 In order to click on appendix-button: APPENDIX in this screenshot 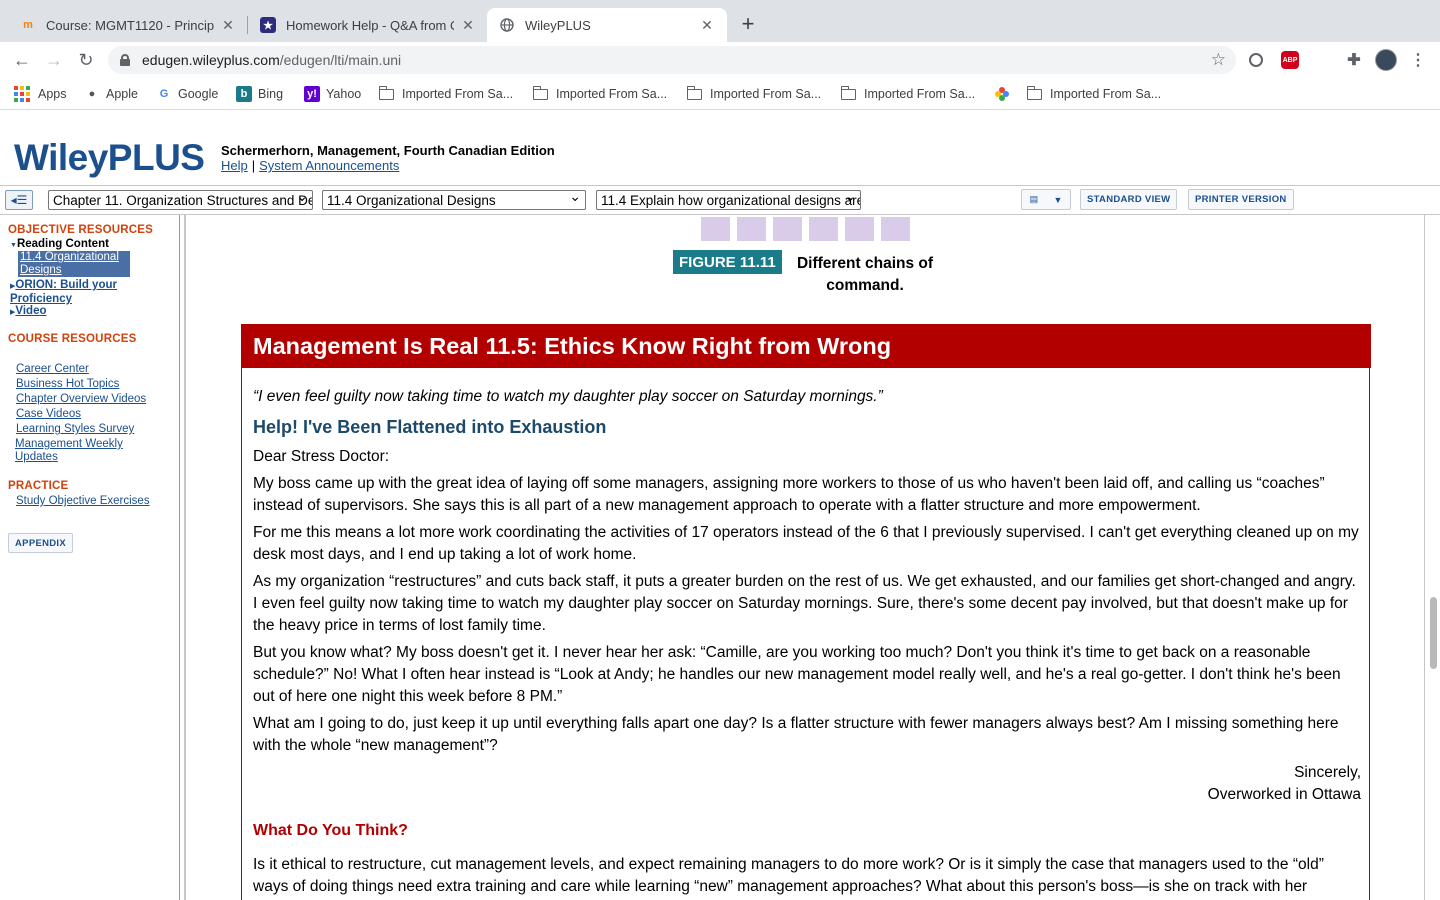, I will do `click(40, 543)`.